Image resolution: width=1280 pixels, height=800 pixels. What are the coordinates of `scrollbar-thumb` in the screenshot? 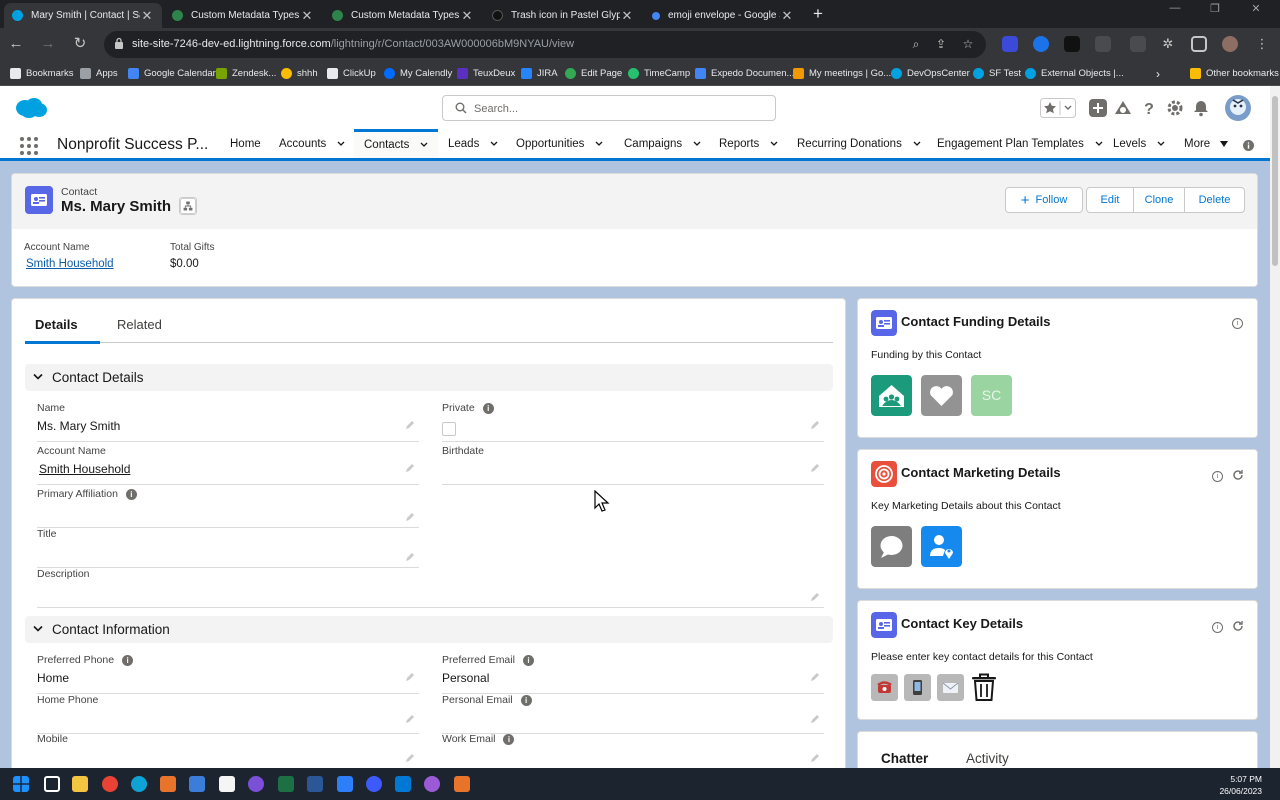 It's located at (1275, 181).